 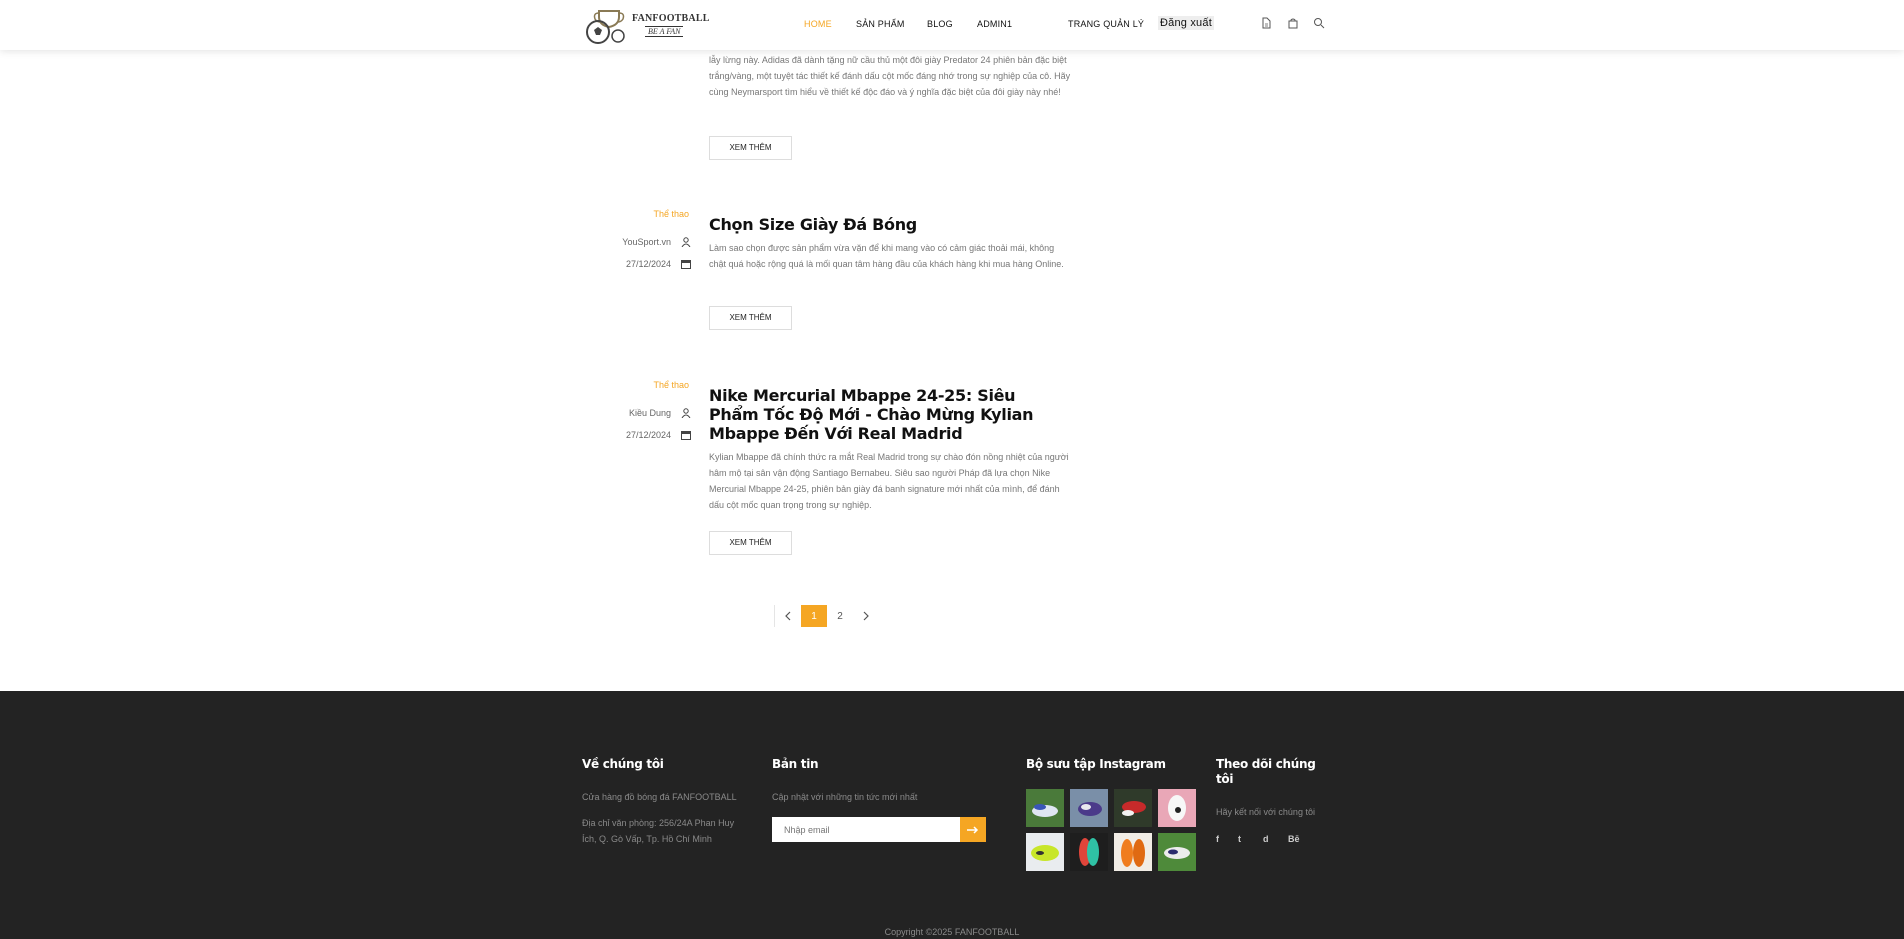 I want to click on site-logo: FANFOOTBALL BE A FAN, so click(x=647, y=26).